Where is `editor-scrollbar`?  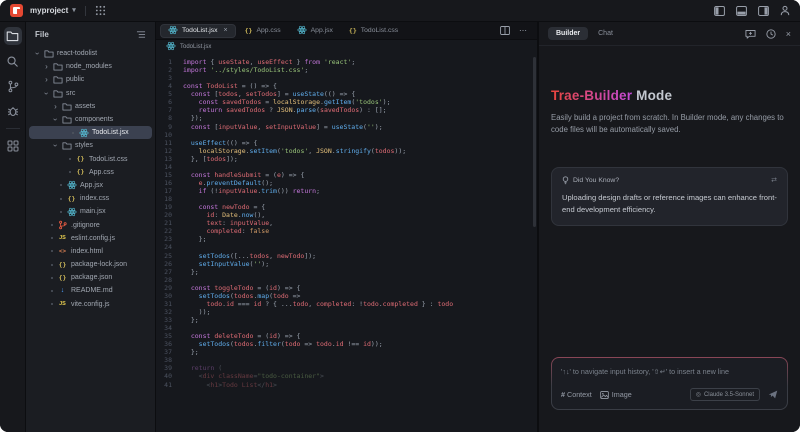 editor-scrollbar is located at coordinates (534, 142).